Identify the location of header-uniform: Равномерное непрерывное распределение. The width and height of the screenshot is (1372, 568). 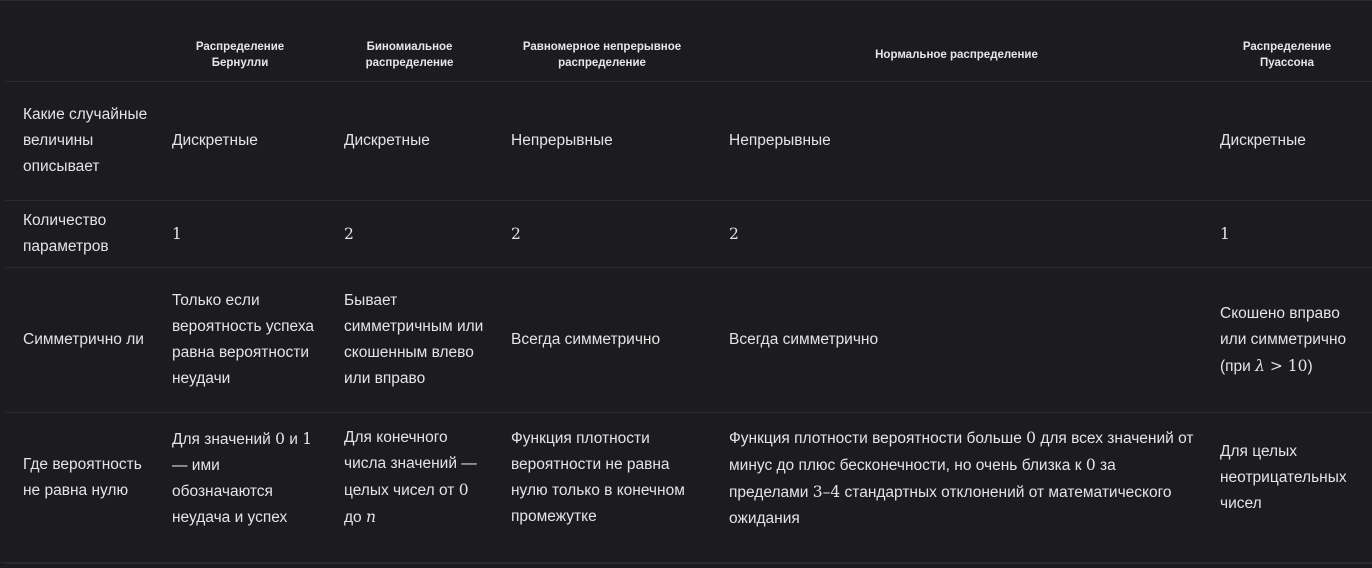
(602, 55).